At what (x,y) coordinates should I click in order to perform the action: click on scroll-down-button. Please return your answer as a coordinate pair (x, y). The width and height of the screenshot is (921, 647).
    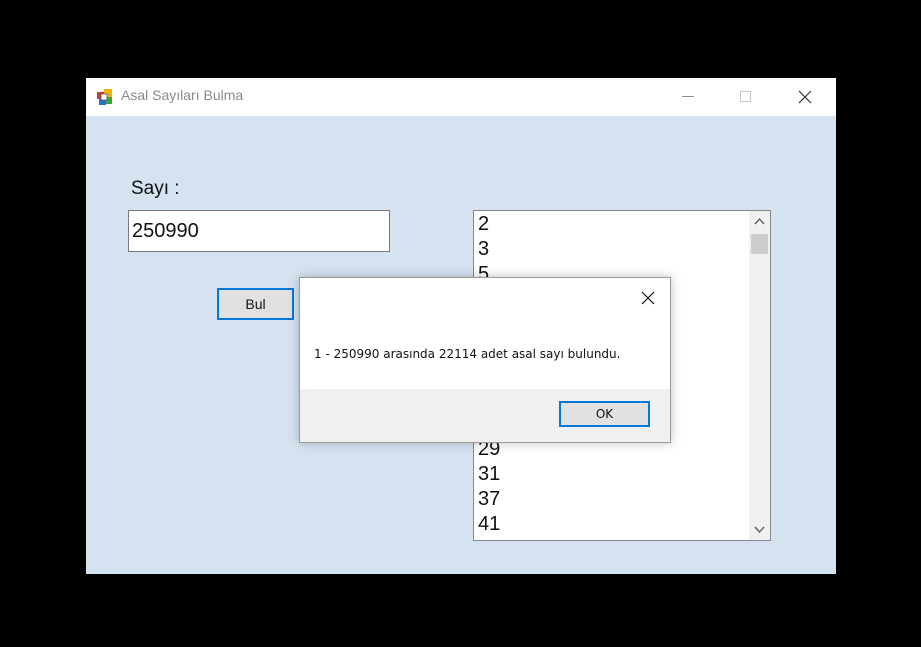
    Looking at the image, I should click on (759, 529).